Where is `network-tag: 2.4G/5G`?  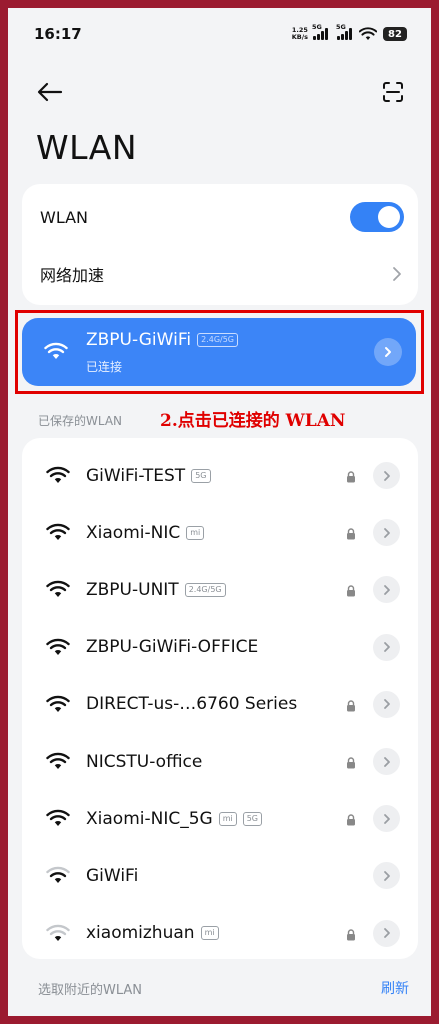
network-tag: 2.4G/5G is located at coordinates (205, 589).